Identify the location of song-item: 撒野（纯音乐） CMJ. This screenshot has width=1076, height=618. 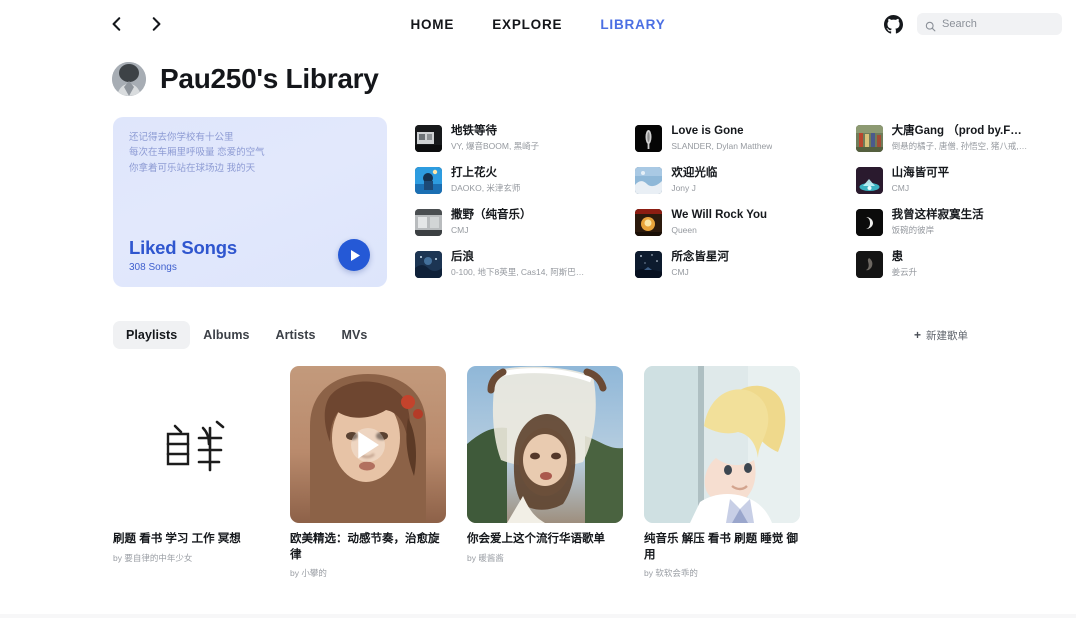
(520, 222).